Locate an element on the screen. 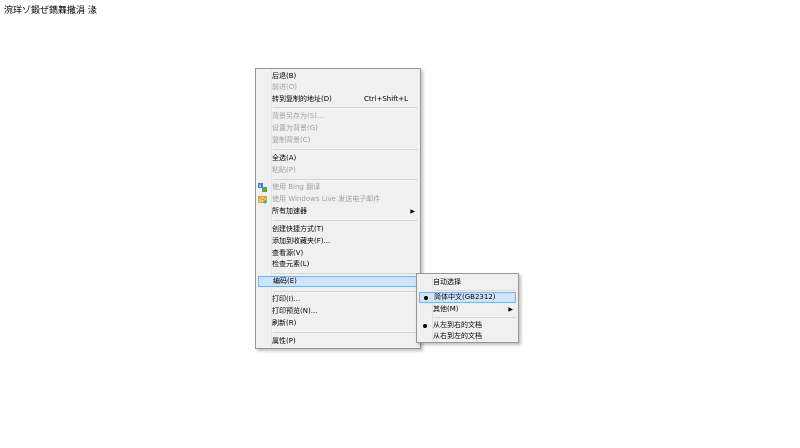 The width and height of the screenshot is (800, 448). menu-item-label: 自动选择 is located at coordinates (447, 282).